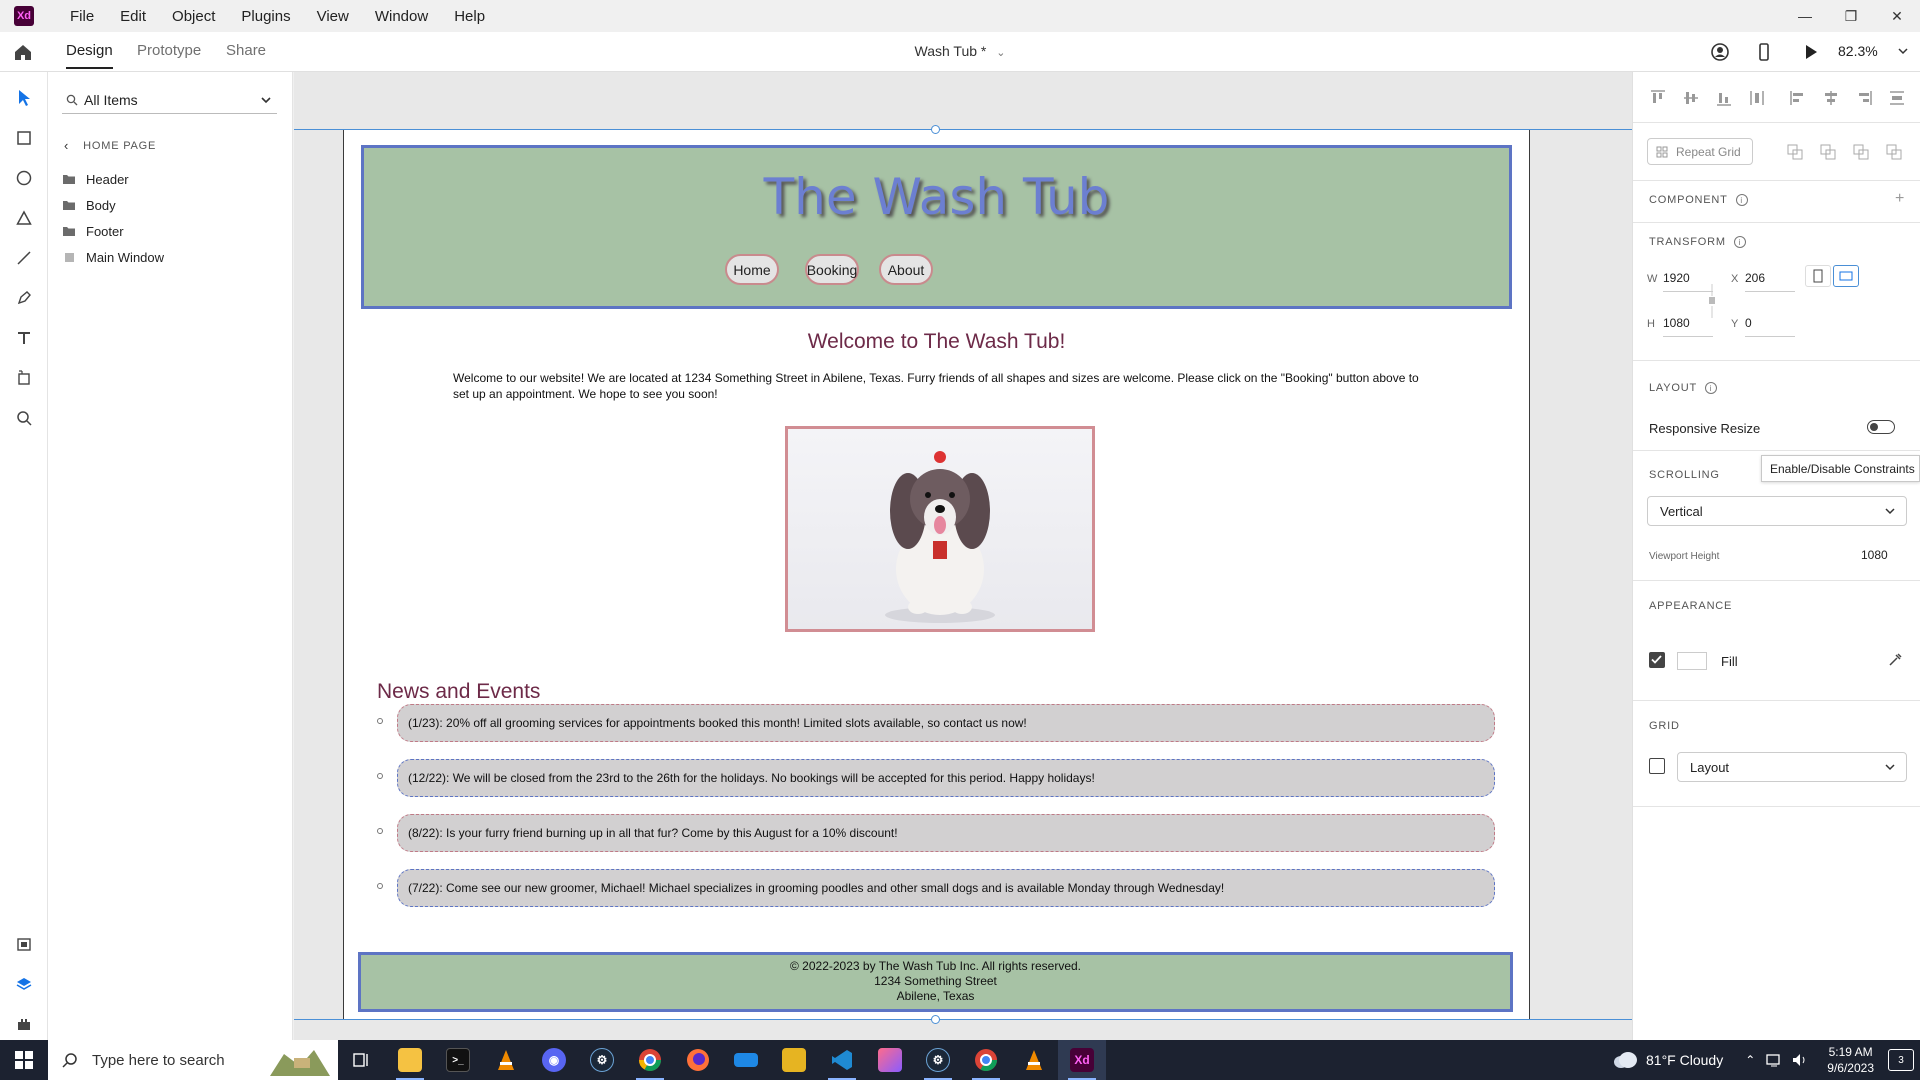 This screenshot has width=1920, height=1080. Describe the element at coordinates (1774, 1060) in the screenshot. I see `network-icon` at that location.